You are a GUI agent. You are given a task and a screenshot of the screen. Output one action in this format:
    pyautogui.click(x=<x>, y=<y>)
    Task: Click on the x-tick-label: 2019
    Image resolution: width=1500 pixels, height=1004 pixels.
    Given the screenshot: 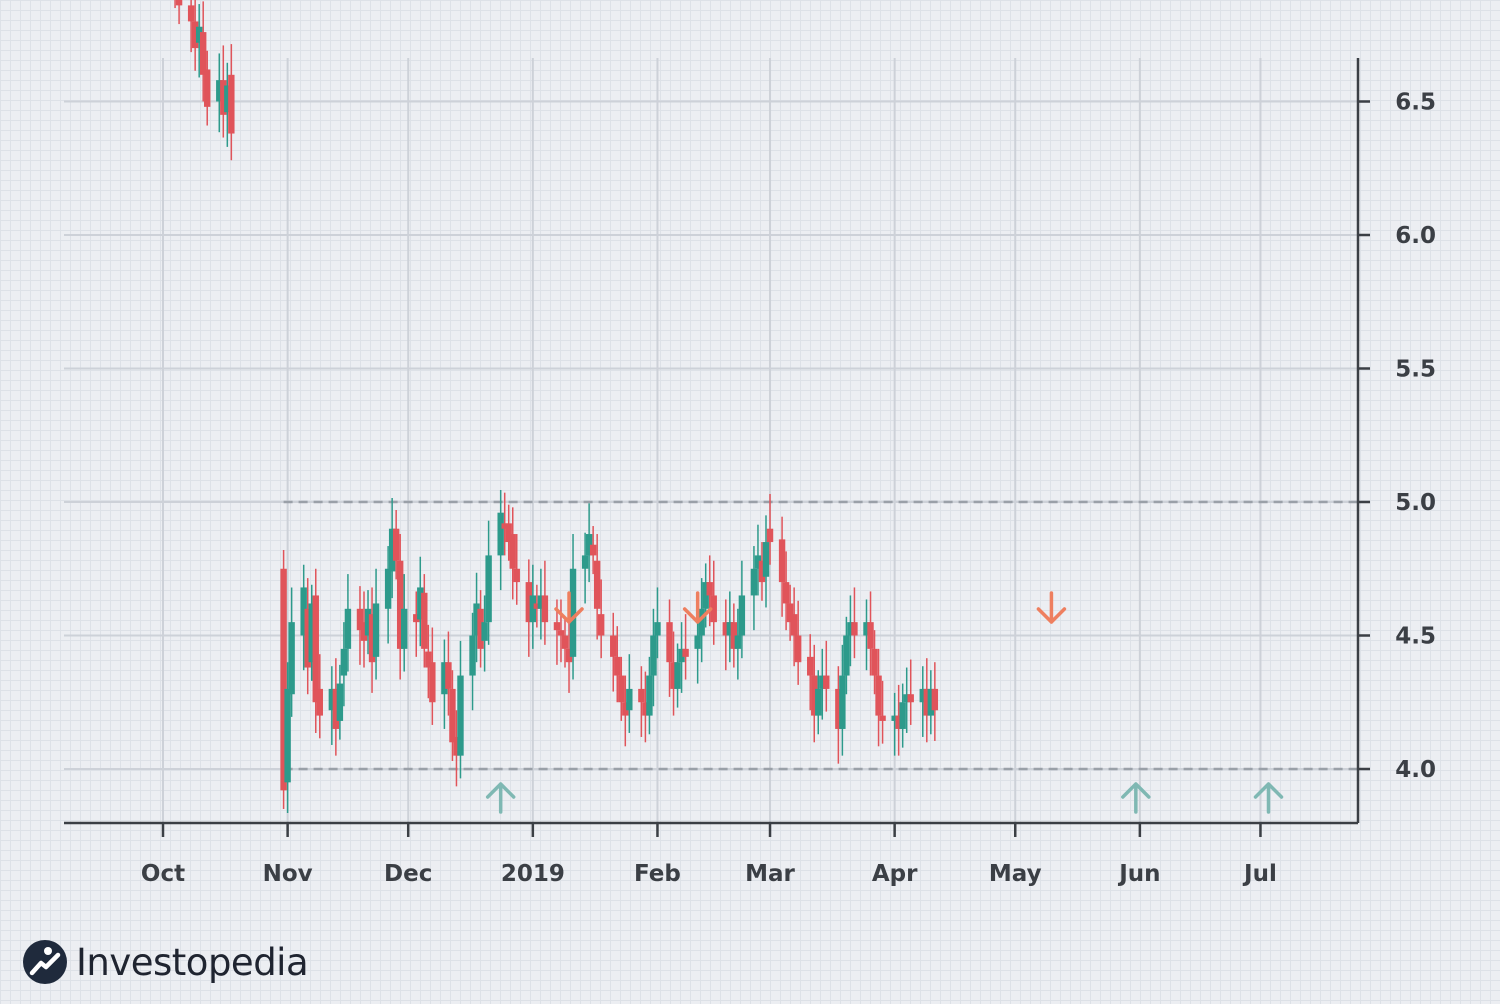 What is the action you would take?
    pyautogui.click(x=533, y=874)
    